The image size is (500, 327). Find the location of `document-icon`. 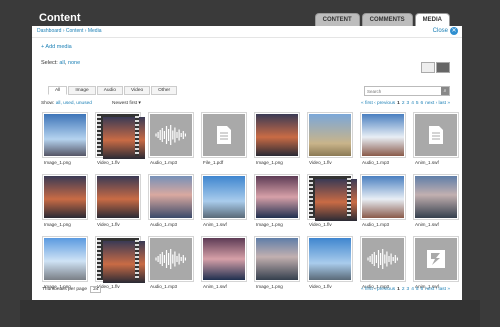

document-icon is located at coordinates (224, 135).